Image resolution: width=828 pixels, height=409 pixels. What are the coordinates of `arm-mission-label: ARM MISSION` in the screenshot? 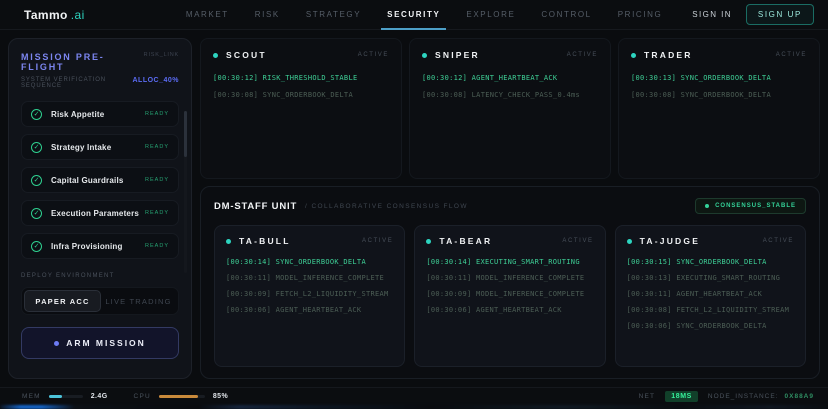 It's located at (106, 343).